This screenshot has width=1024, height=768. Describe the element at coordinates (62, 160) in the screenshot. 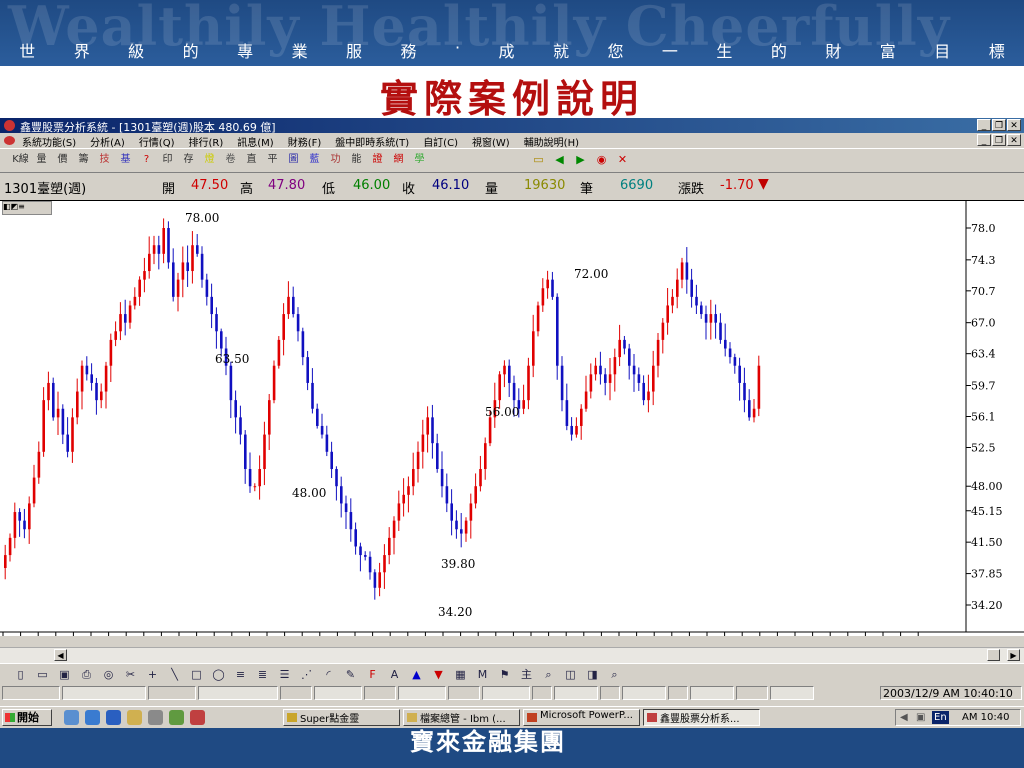

I see `toolbar-button-icon: 價` at that location.